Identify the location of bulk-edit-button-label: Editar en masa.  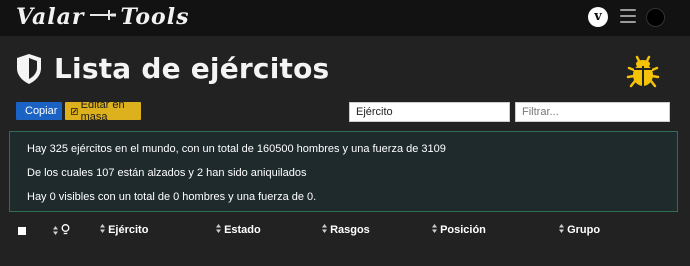
(102, 111).